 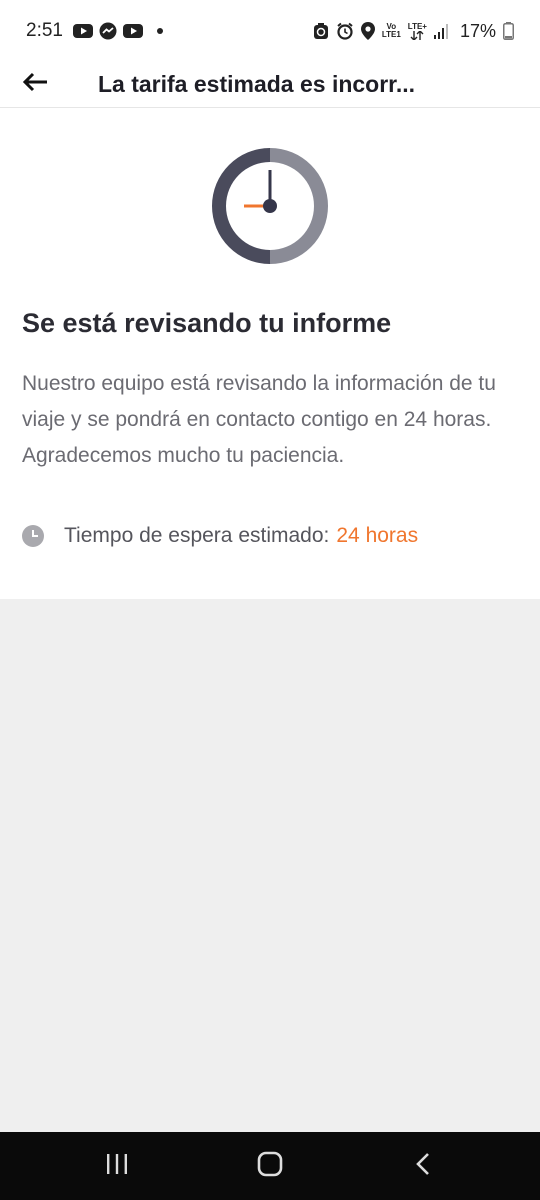 I want to click on status-left: 2:51, so click(x=94, y=31).